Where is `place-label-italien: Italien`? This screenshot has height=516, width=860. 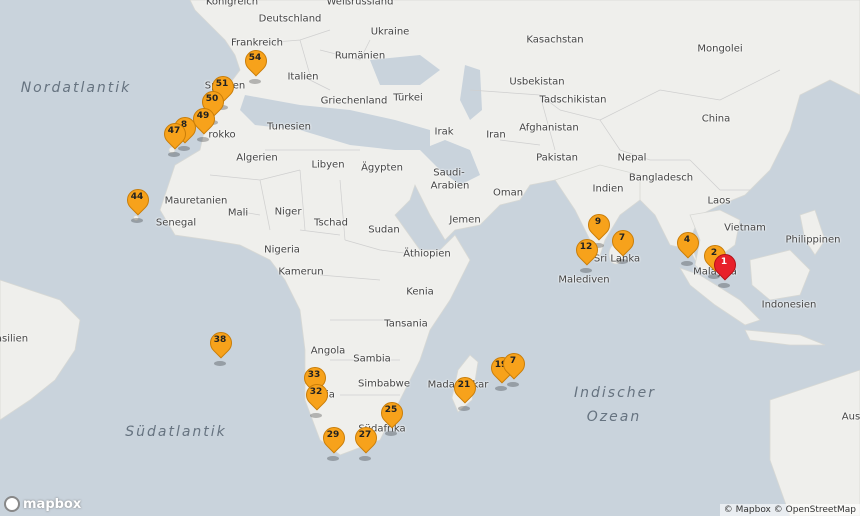
place-label-italien: Italien is located at coordinates (303, 77).